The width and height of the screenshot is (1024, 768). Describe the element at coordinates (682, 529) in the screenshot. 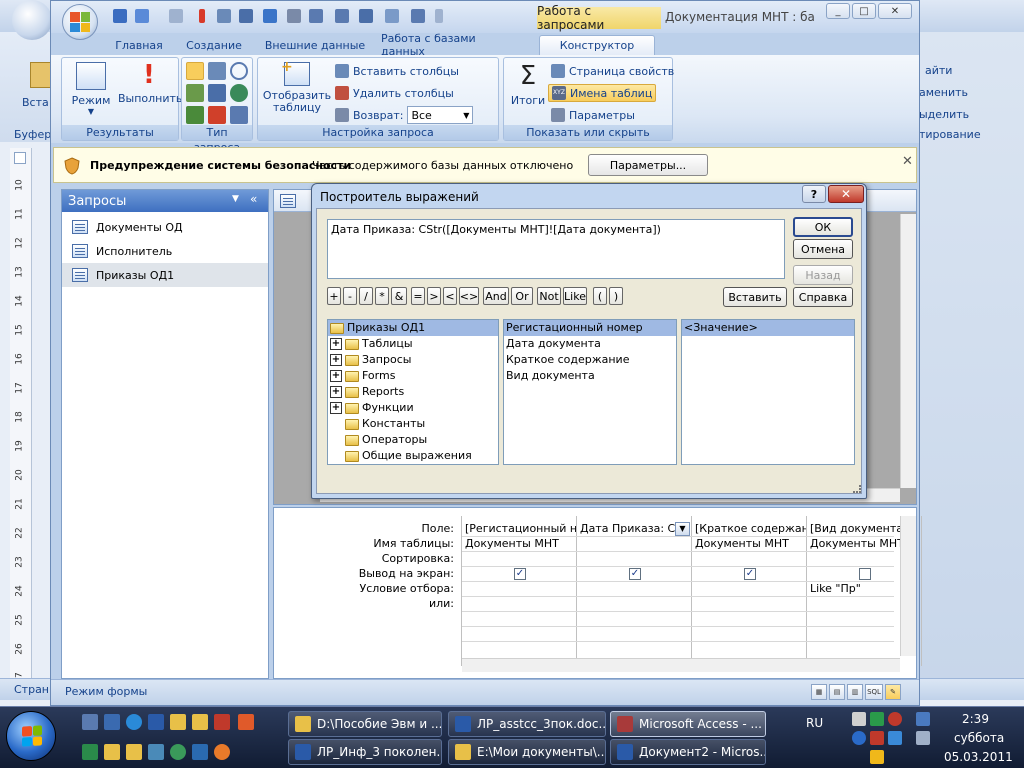

I see `chevron-down-icon: ▼` at that location.